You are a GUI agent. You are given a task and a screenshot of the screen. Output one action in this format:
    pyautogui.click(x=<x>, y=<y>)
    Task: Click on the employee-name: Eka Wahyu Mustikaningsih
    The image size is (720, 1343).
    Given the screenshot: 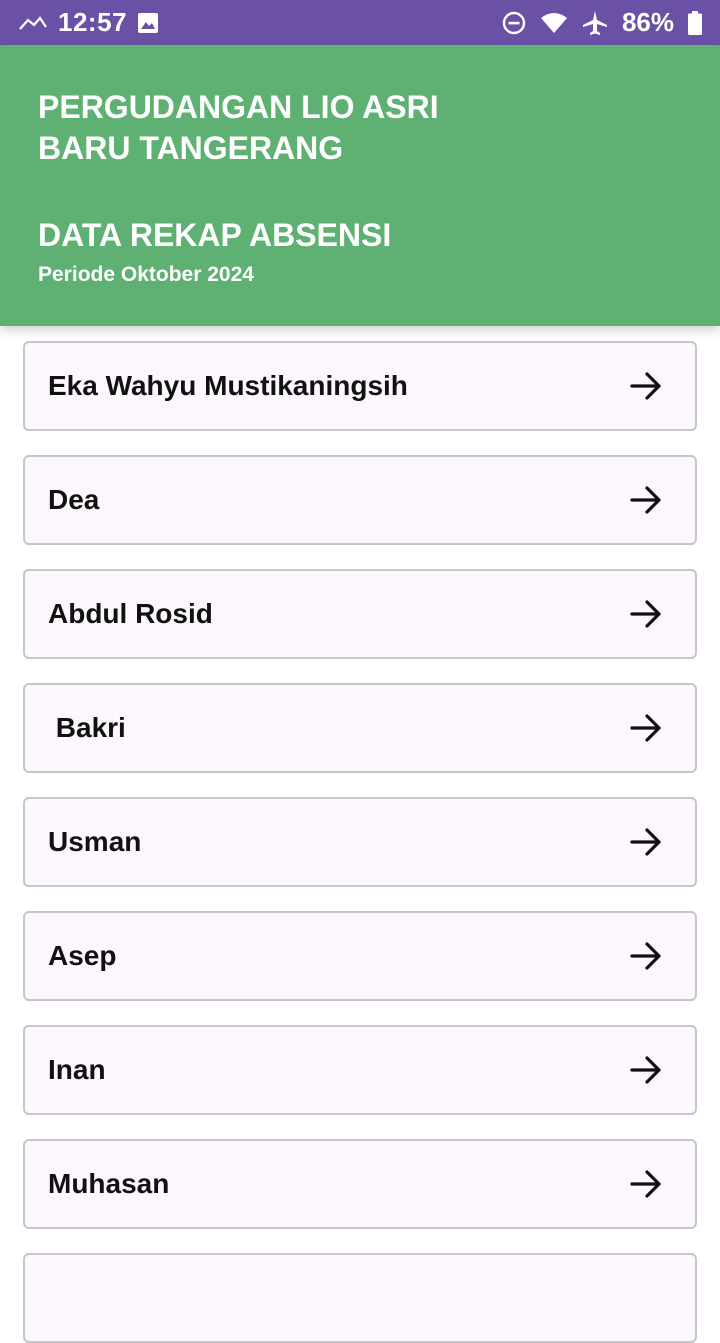 What is the action you would take?
    pyautogui.click(x=228, y=385)
    